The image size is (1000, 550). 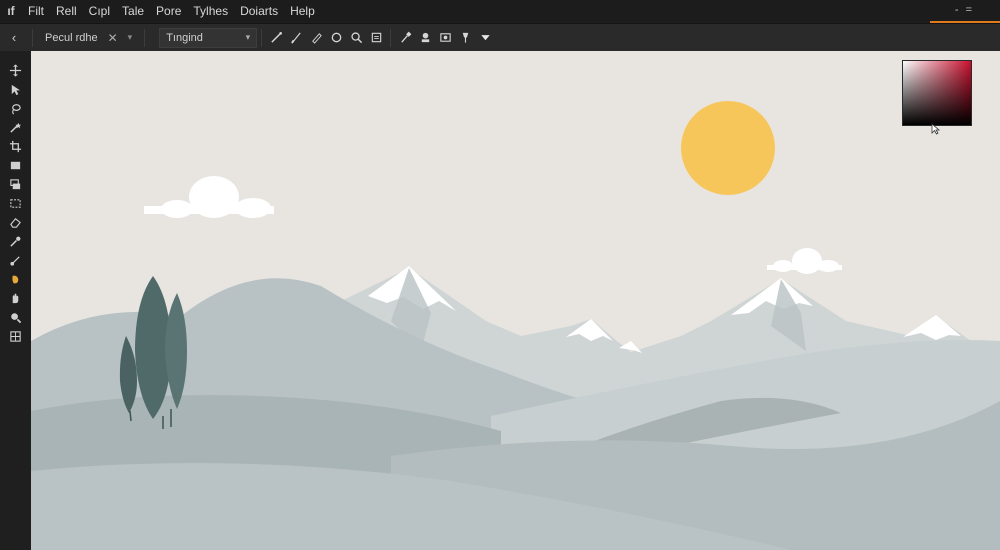 I want to click on tool-strip, so click(x=16, y=300).